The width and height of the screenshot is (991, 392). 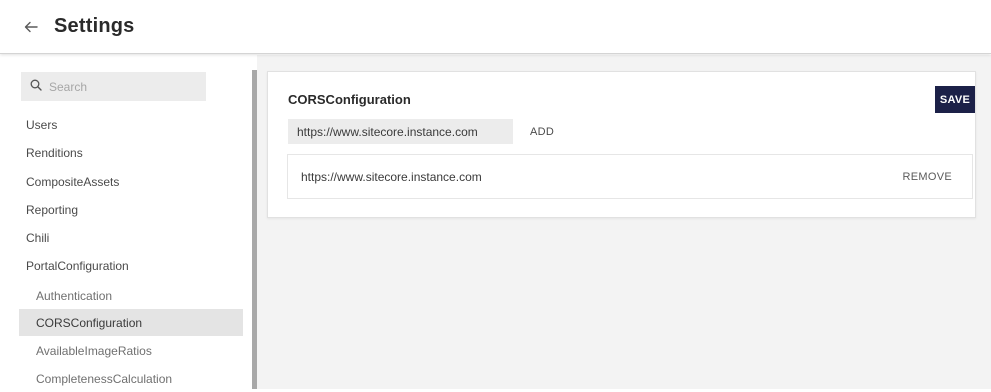 I want to click on page-title: Settings, so click(x=94, y=26).